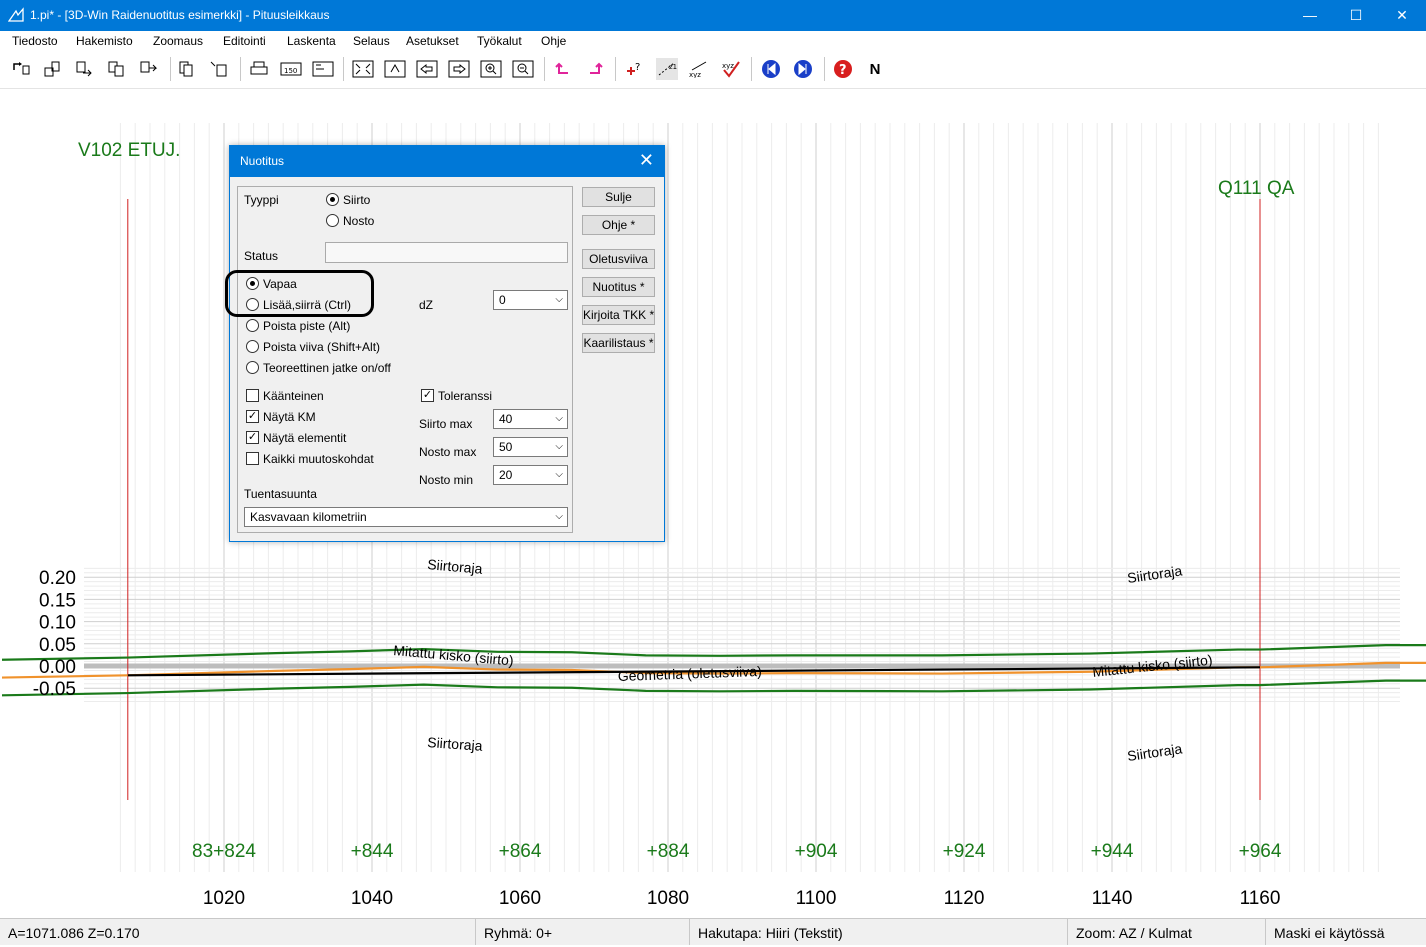  What do you see at coordinates (252, 437) in the screenshot?
I see `nayta-elementit-checkbox: ✓` at bounding box center [252, 437].